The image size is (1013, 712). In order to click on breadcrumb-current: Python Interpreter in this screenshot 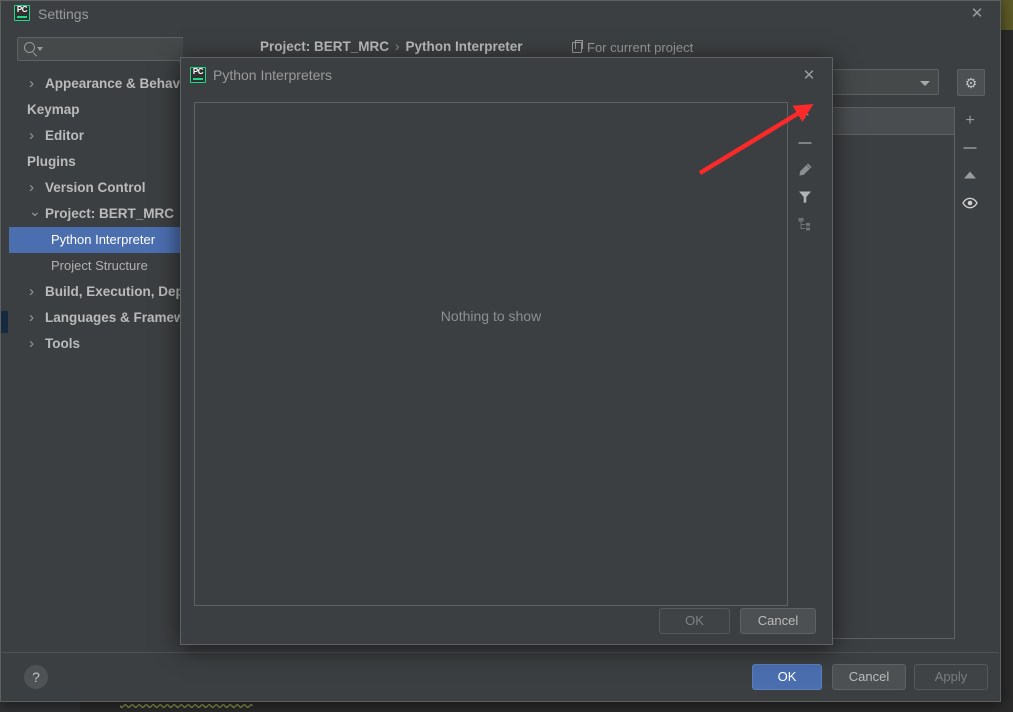, I will do `click(464, 46)`.